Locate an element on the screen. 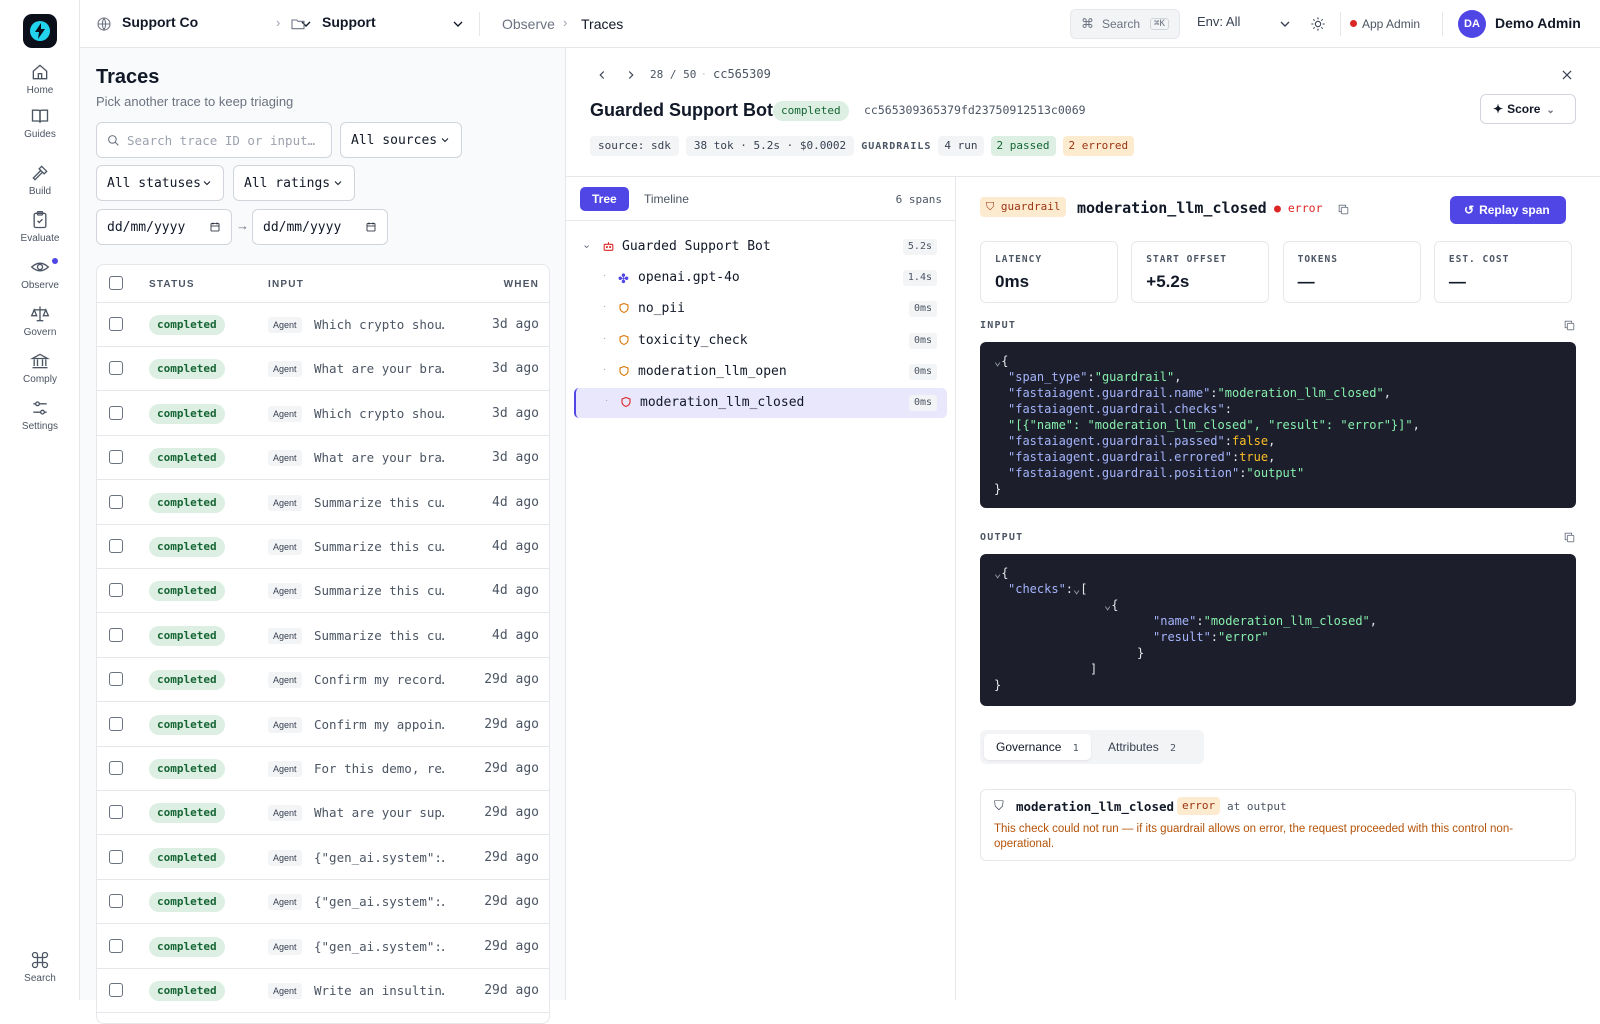  env-label: Env: All is located at coordinates (1219, 21).